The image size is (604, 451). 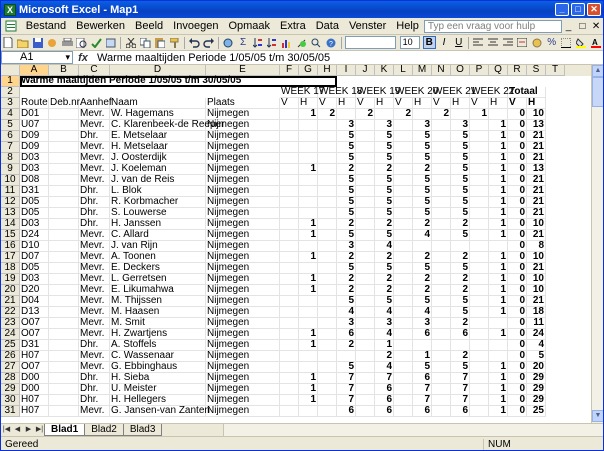 What do you see at coordinates (289, 103) in the screenshot?
I see `vh-label: V` at bounding box center [289, 103].